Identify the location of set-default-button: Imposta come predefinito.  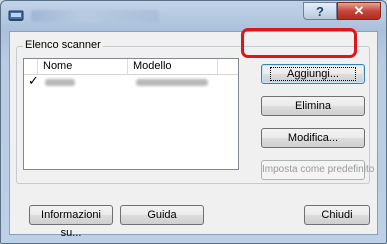
(317, 170).